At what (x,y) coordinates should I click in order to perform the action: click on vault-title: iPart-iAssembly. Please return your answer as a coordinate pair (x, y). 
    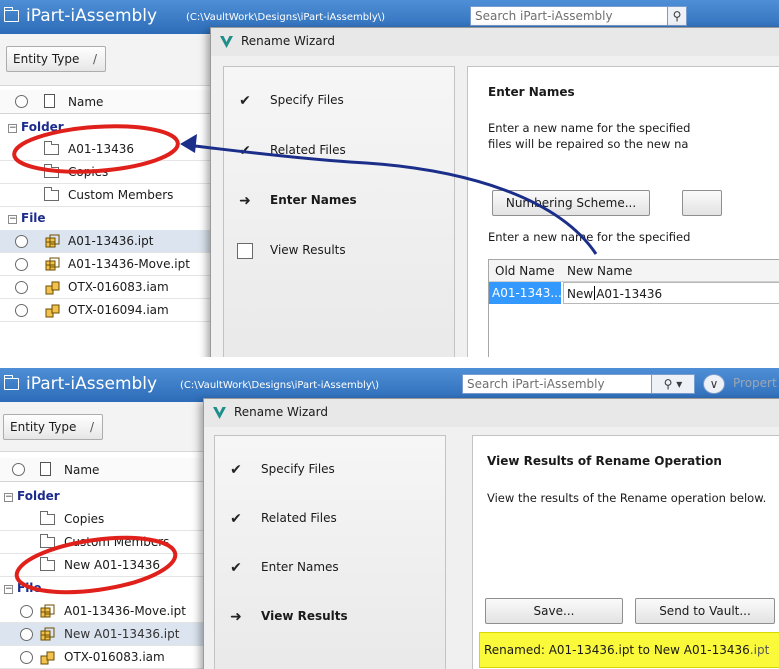
    Looking at the image, I should click on (92, 384).